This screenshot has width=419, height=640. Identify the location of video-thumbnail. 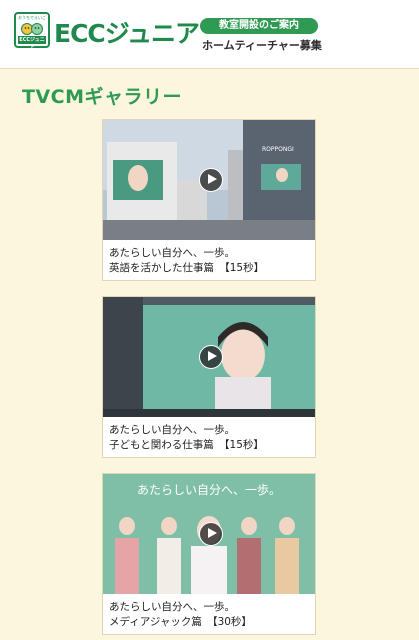
(209, 357).